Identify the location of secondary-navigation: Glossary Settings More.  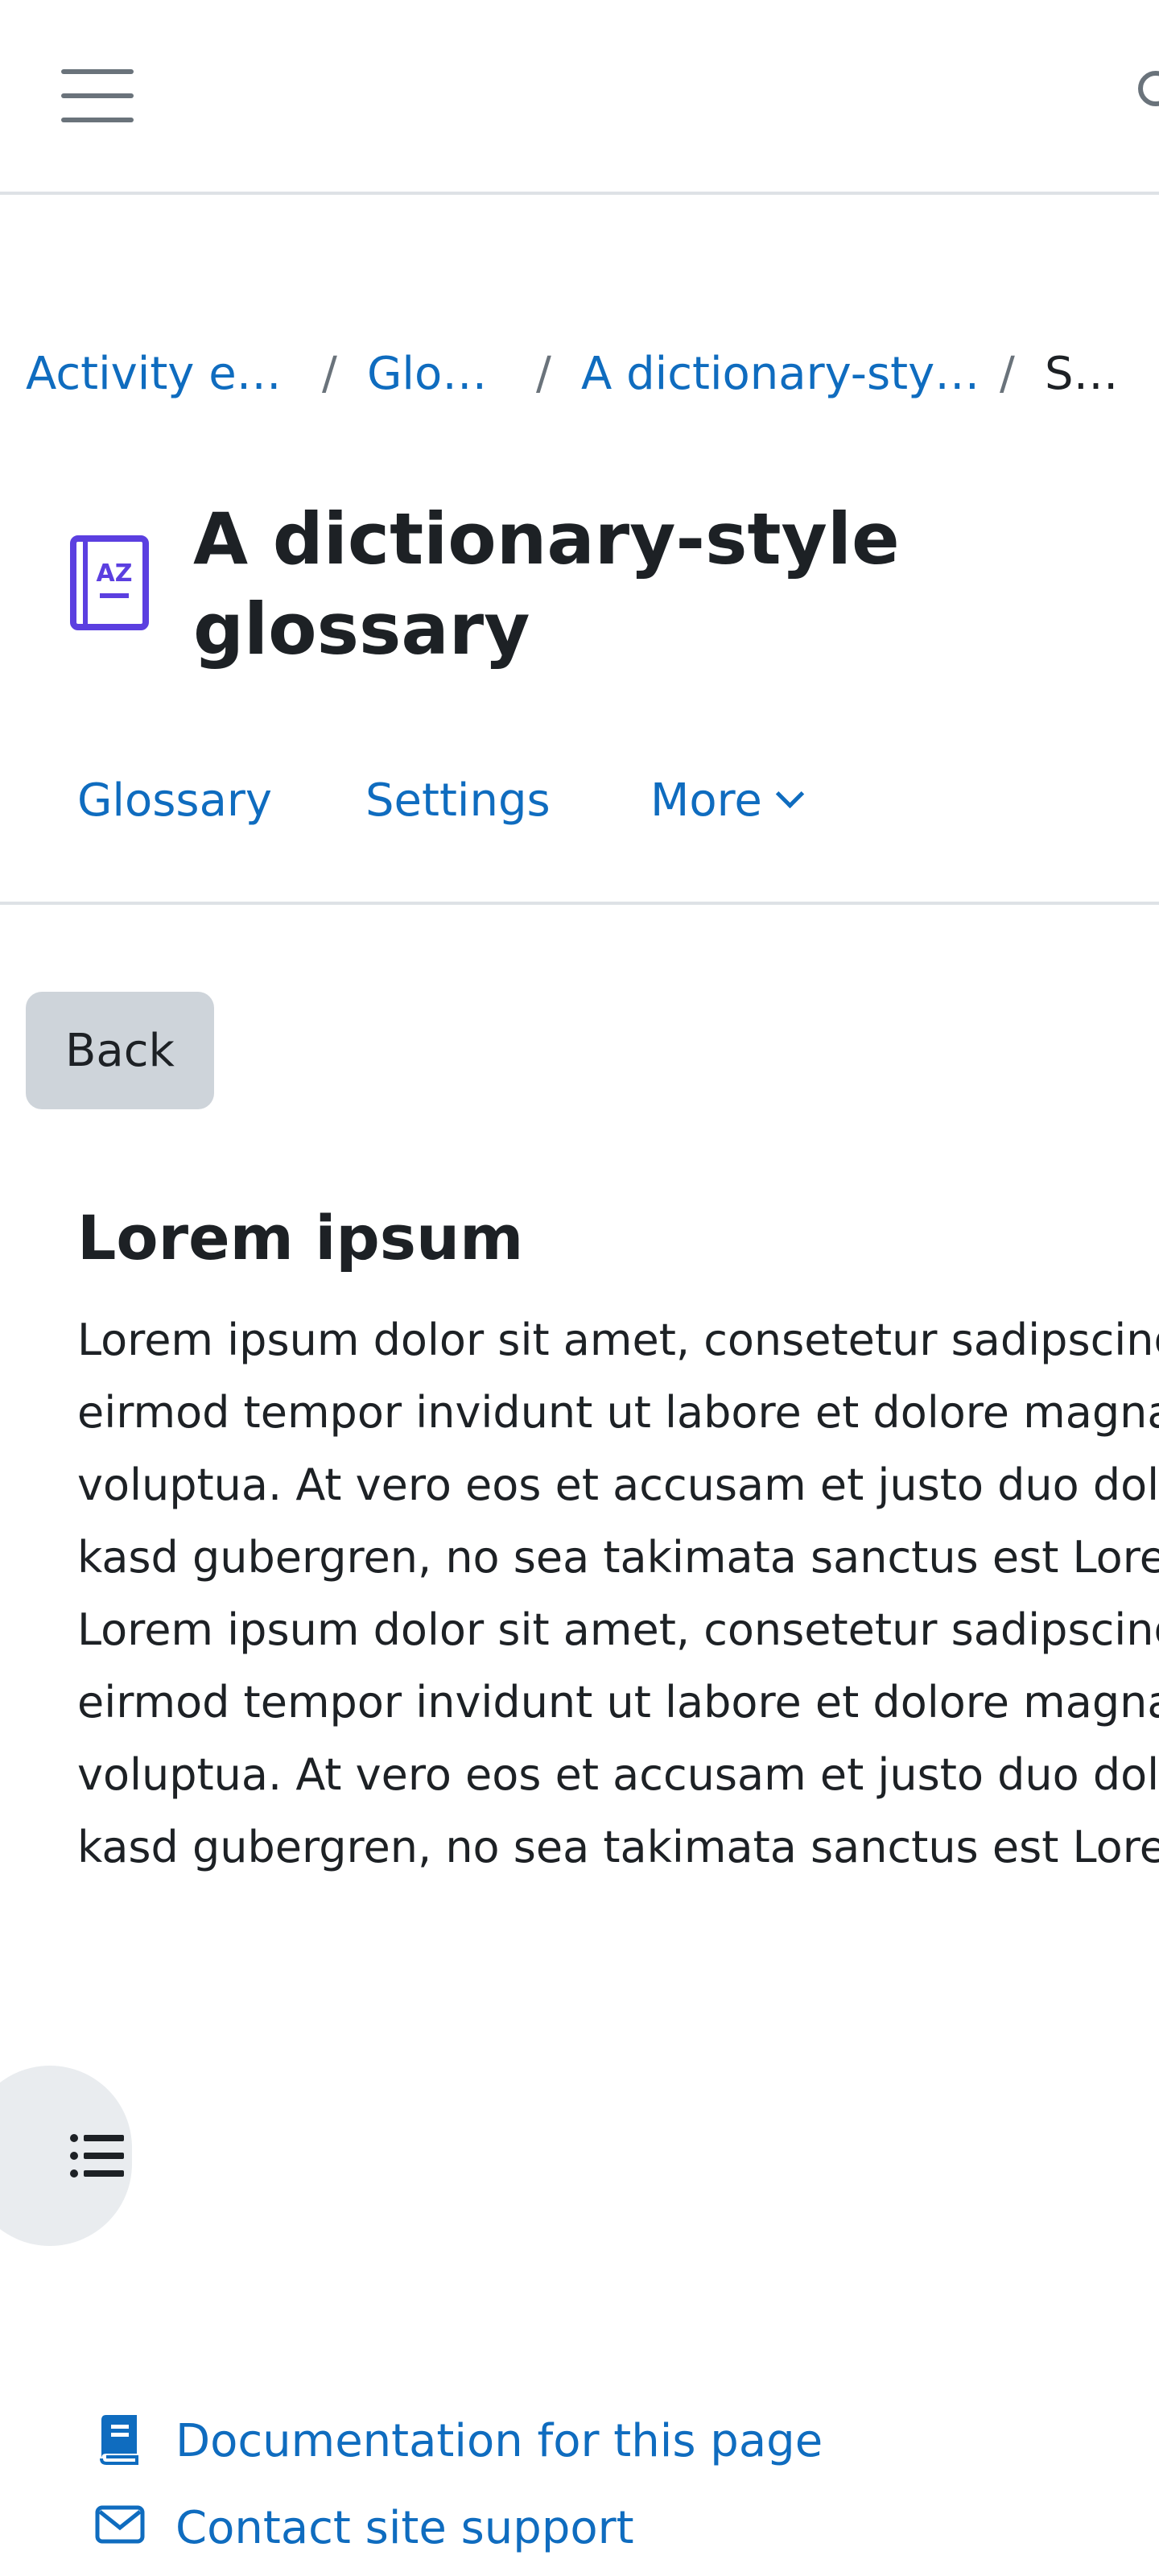
(579, 827).